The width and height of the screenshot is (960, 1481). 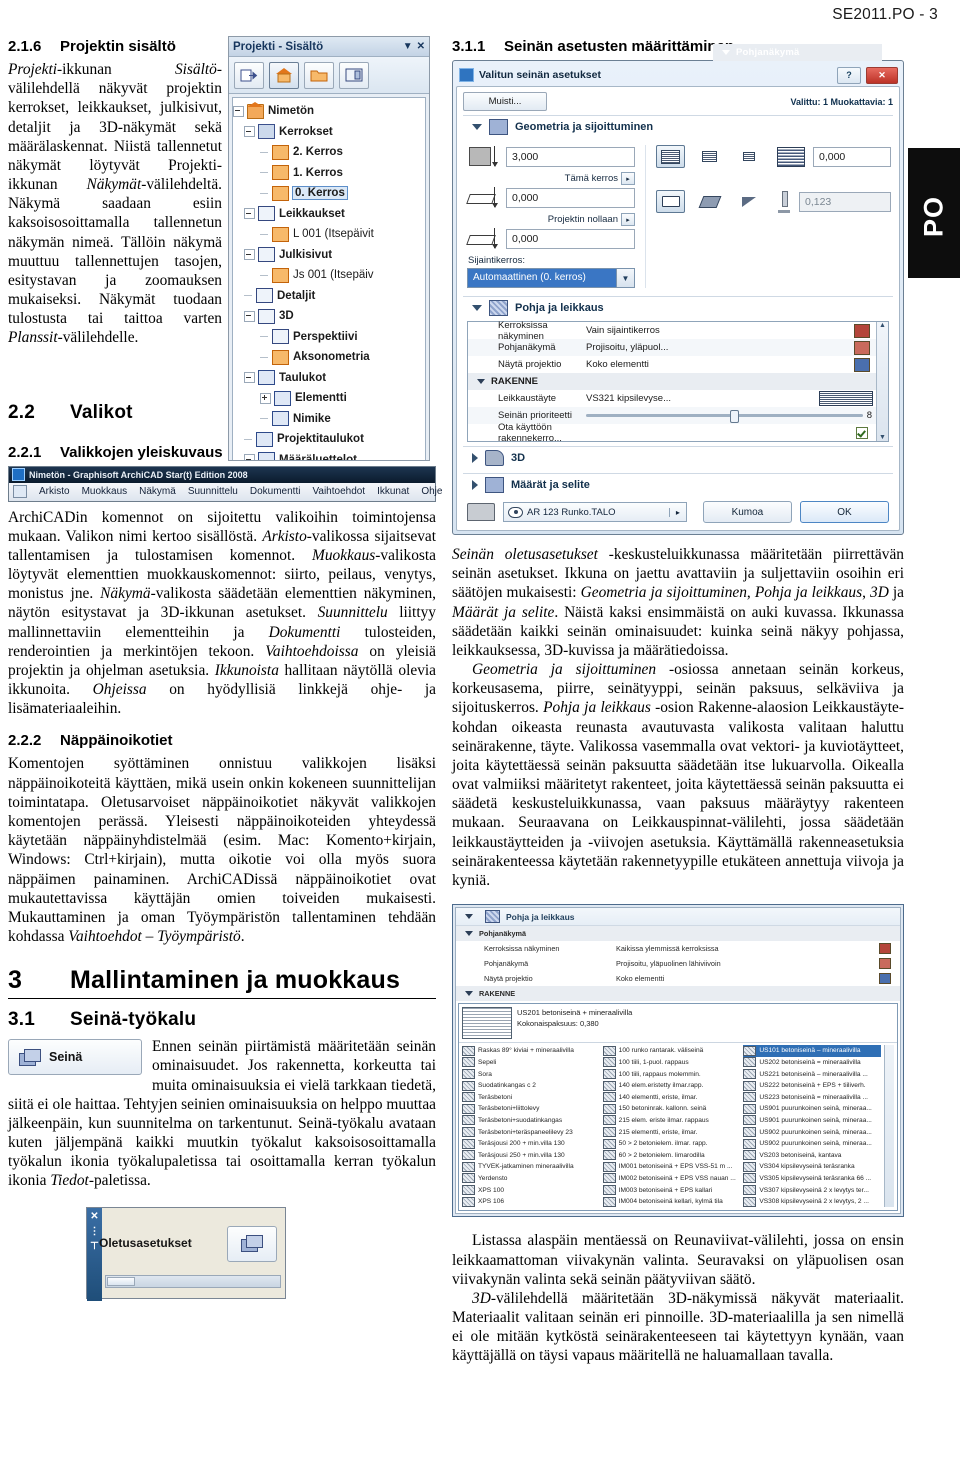 I want to click on folder-icon, so click(x=319, y=75).